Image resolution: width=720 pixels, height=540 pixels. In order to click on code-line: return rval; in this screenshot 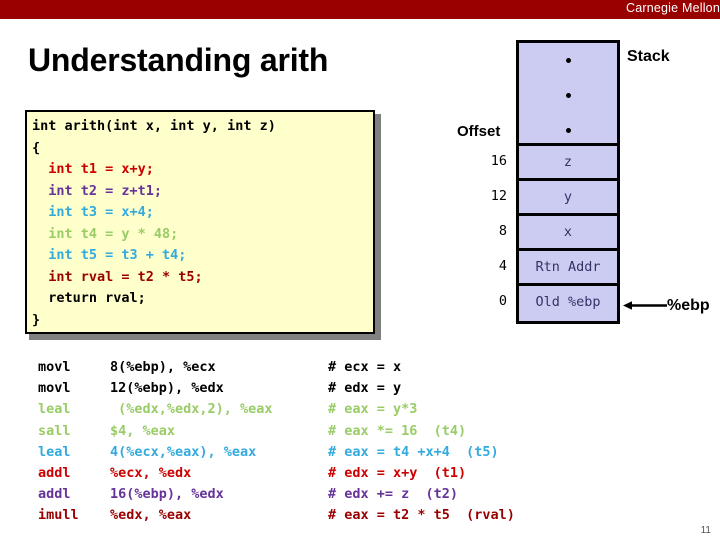, I will do `click(89, 298)`.